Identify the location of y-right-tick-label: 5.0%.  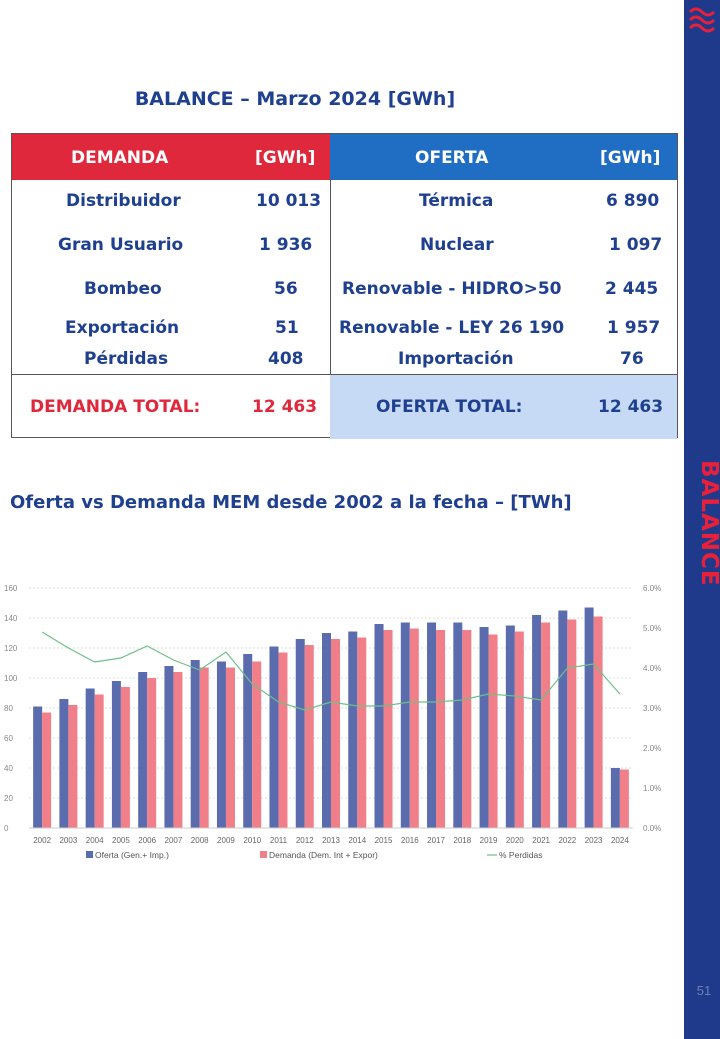
(652, 628).